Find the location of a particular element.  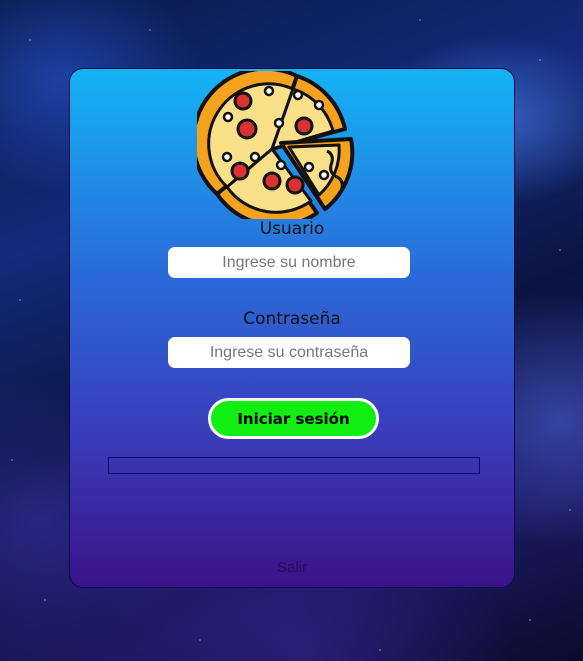

pizza-icon is located at coordinates (276, 145).